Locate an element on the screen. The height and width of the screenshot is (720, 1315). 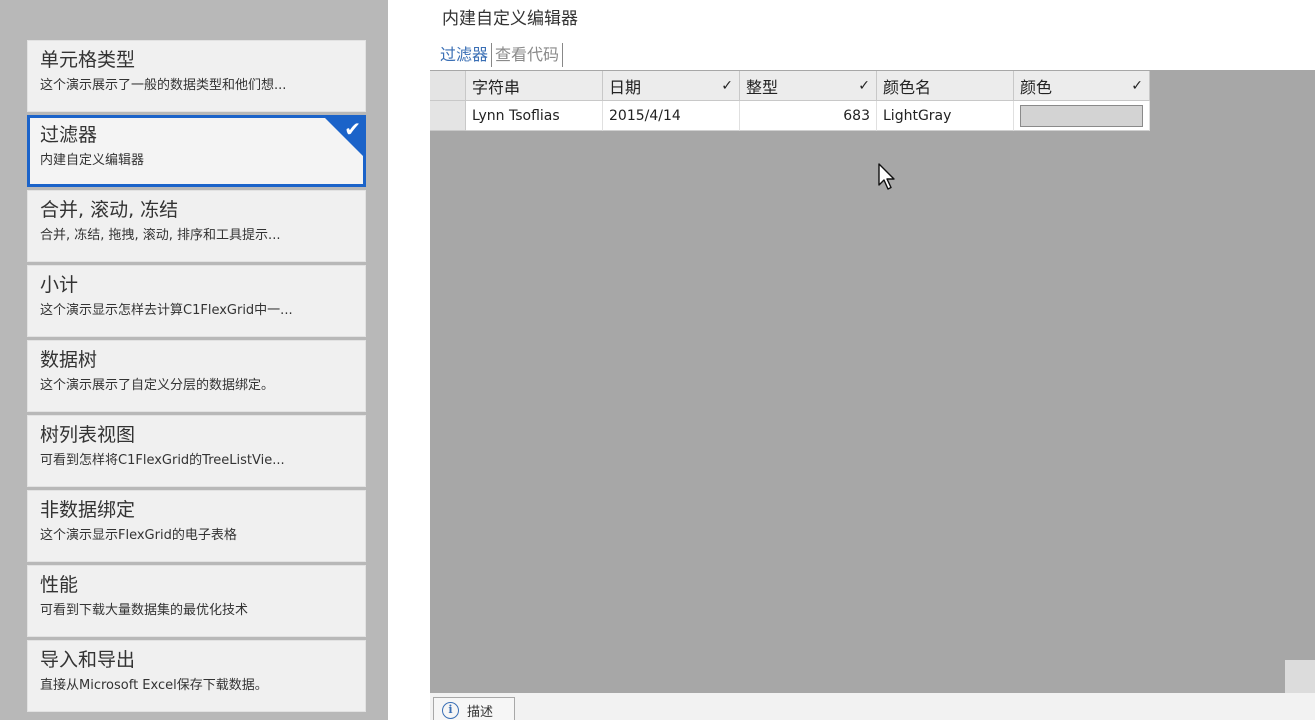
info-icon: i is located at coordinates (450, 710).